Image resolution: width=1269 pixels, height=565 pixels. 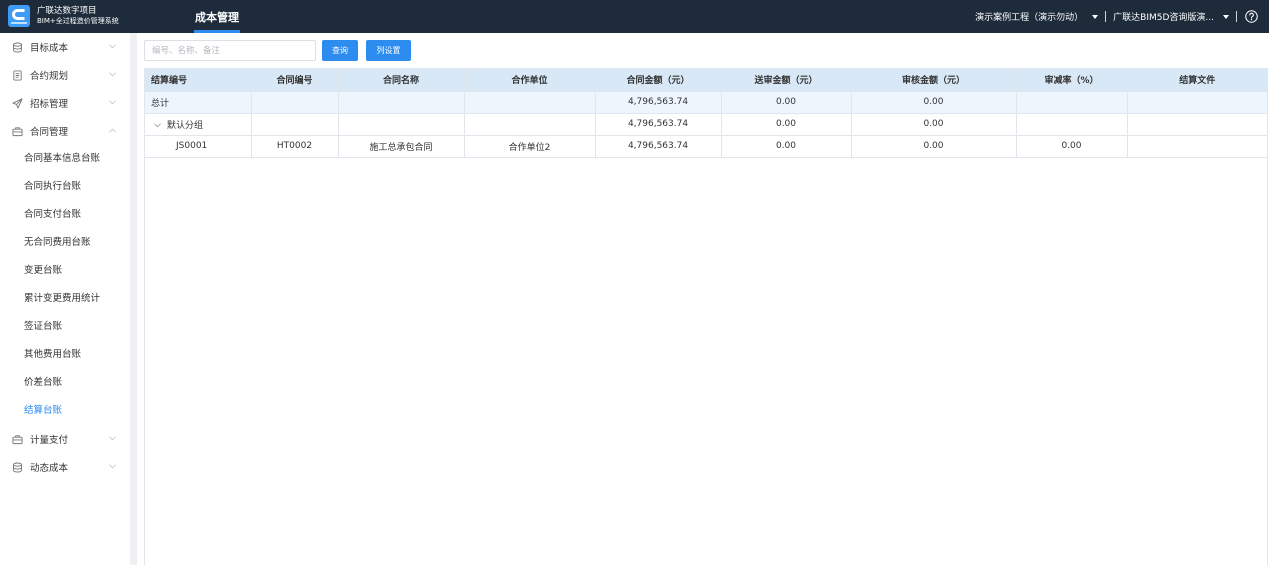 I want to click on contract-no-cell: HT0002, so click(x=295, y=146).